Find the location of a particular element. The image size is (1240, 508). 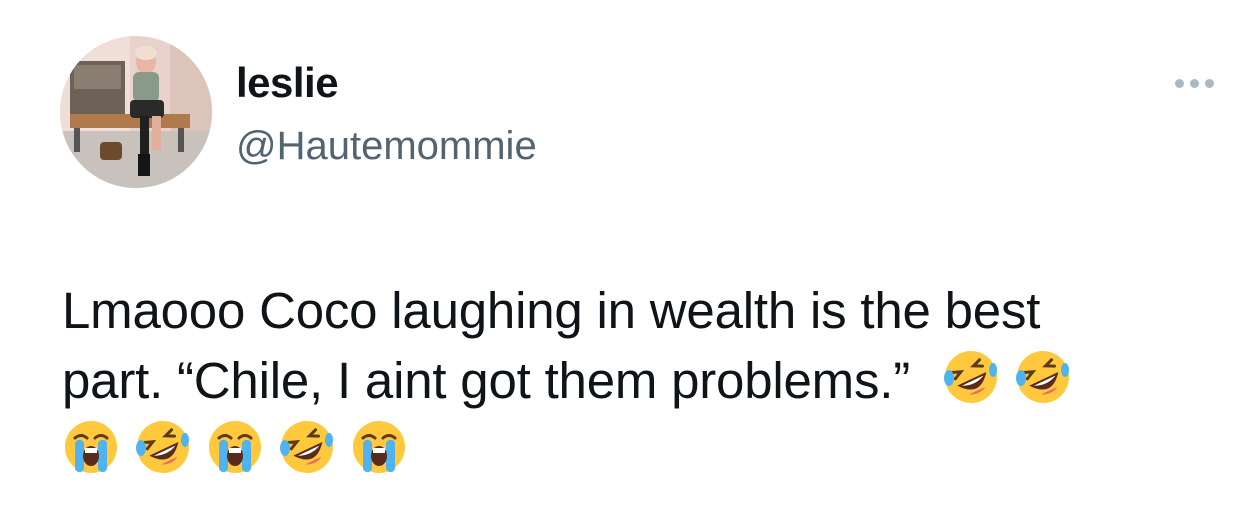

tweet-text-line-2: part. “Chile, I aint got them problems.” is located at coordinates (637, 381).